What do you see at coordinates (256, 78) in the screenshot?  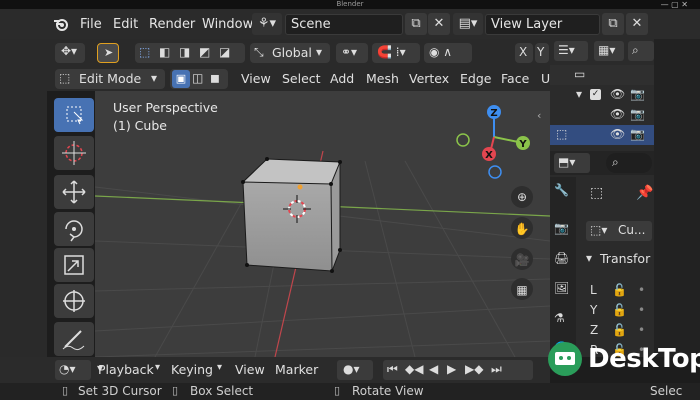 I see `menu-view: View` at bounding box center [256, 78].